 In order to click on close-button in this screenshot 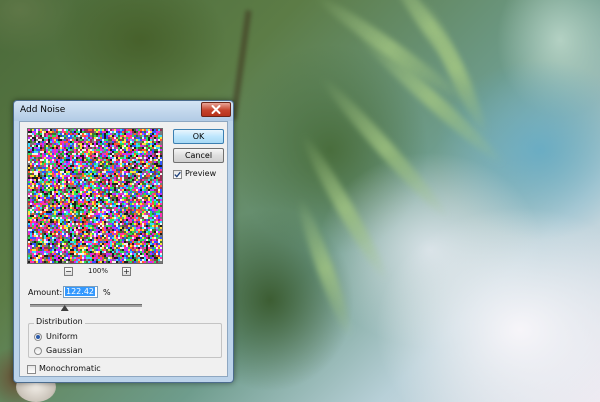, I will do `click(216, 109)`.